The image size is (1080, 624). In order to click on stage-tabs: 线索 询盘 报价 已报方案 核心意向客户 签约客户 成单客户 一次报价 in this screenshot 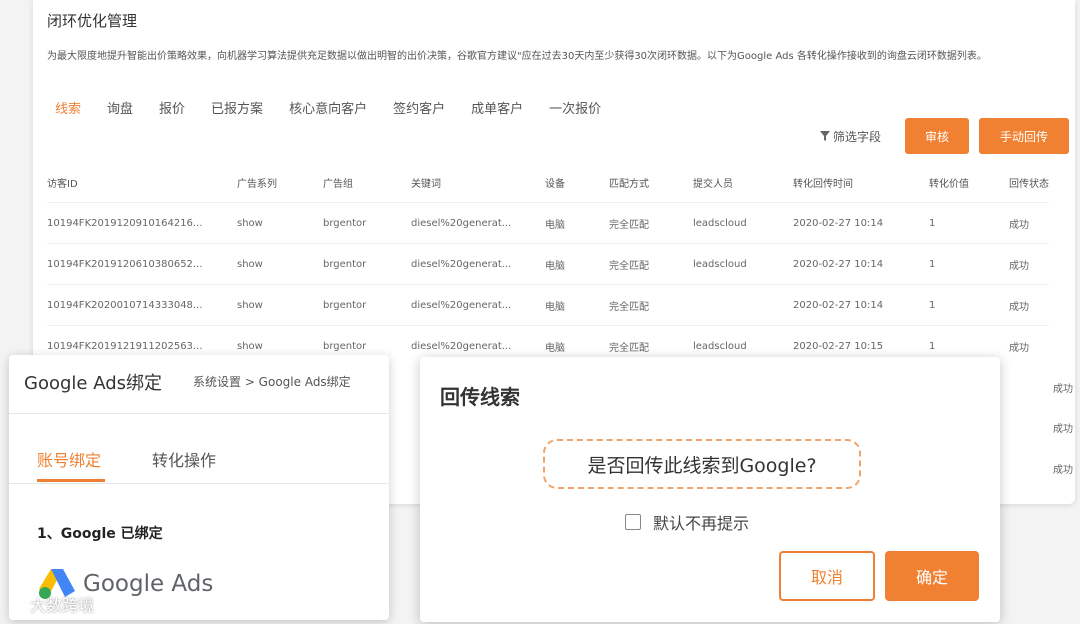, I will do `click(341, 107)`.